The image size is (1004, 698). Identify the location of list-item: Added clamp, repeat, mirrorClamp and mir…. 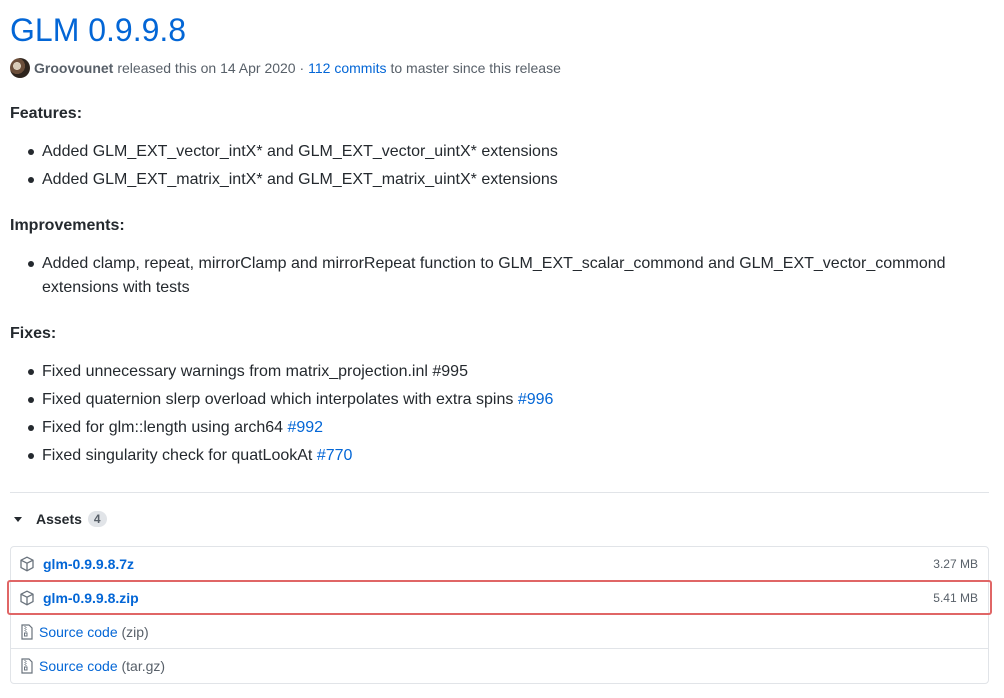
(478, 276).